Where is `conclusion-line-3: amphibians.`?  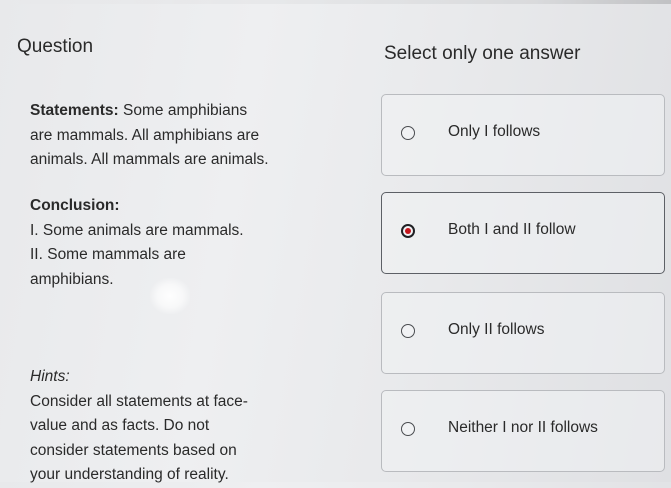
conclusion-line-3: amphibians. is located at coordinates (72, 279).